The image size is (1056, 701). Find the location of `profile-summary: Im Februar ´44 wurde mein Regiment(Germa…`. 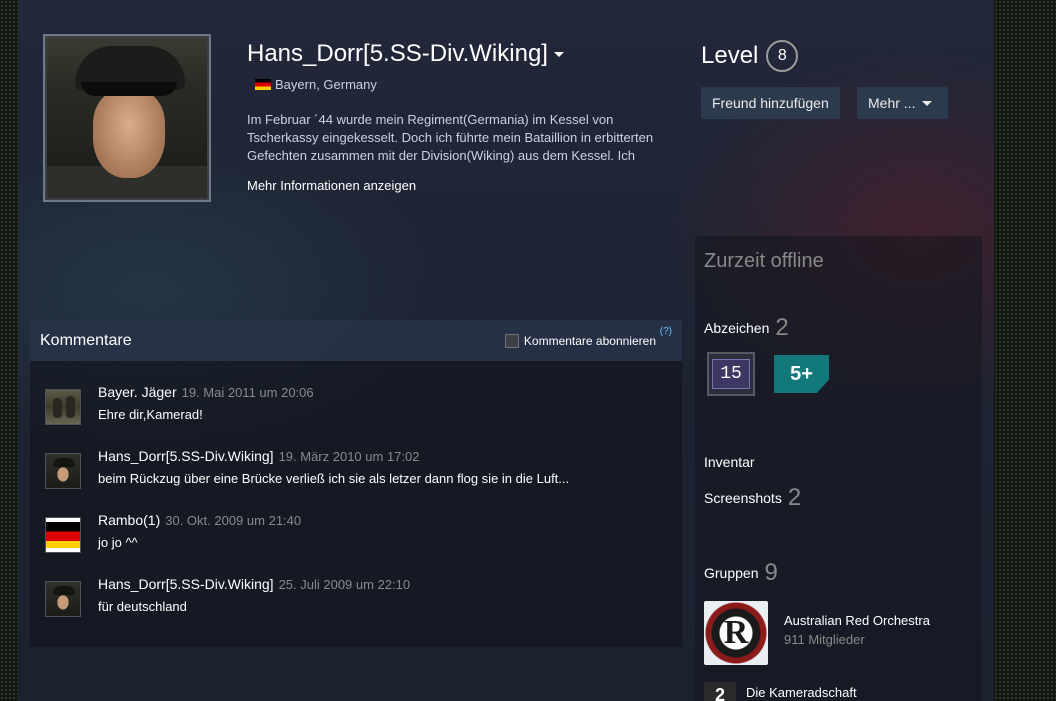

profile-summary: Im Februar ´44 wurde mein Regiment(Germa… is located at coordinates (450, 137).